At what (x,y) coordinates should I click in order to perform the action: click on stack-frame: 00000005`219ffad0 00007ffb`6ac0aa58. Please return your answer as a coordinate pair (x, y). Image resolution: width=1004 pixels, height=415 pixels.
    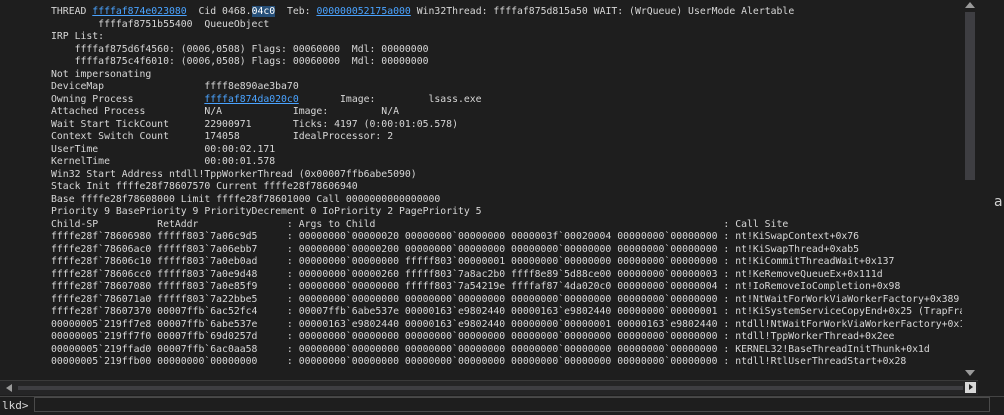
    Looking at the image, I should click on (490, 349).